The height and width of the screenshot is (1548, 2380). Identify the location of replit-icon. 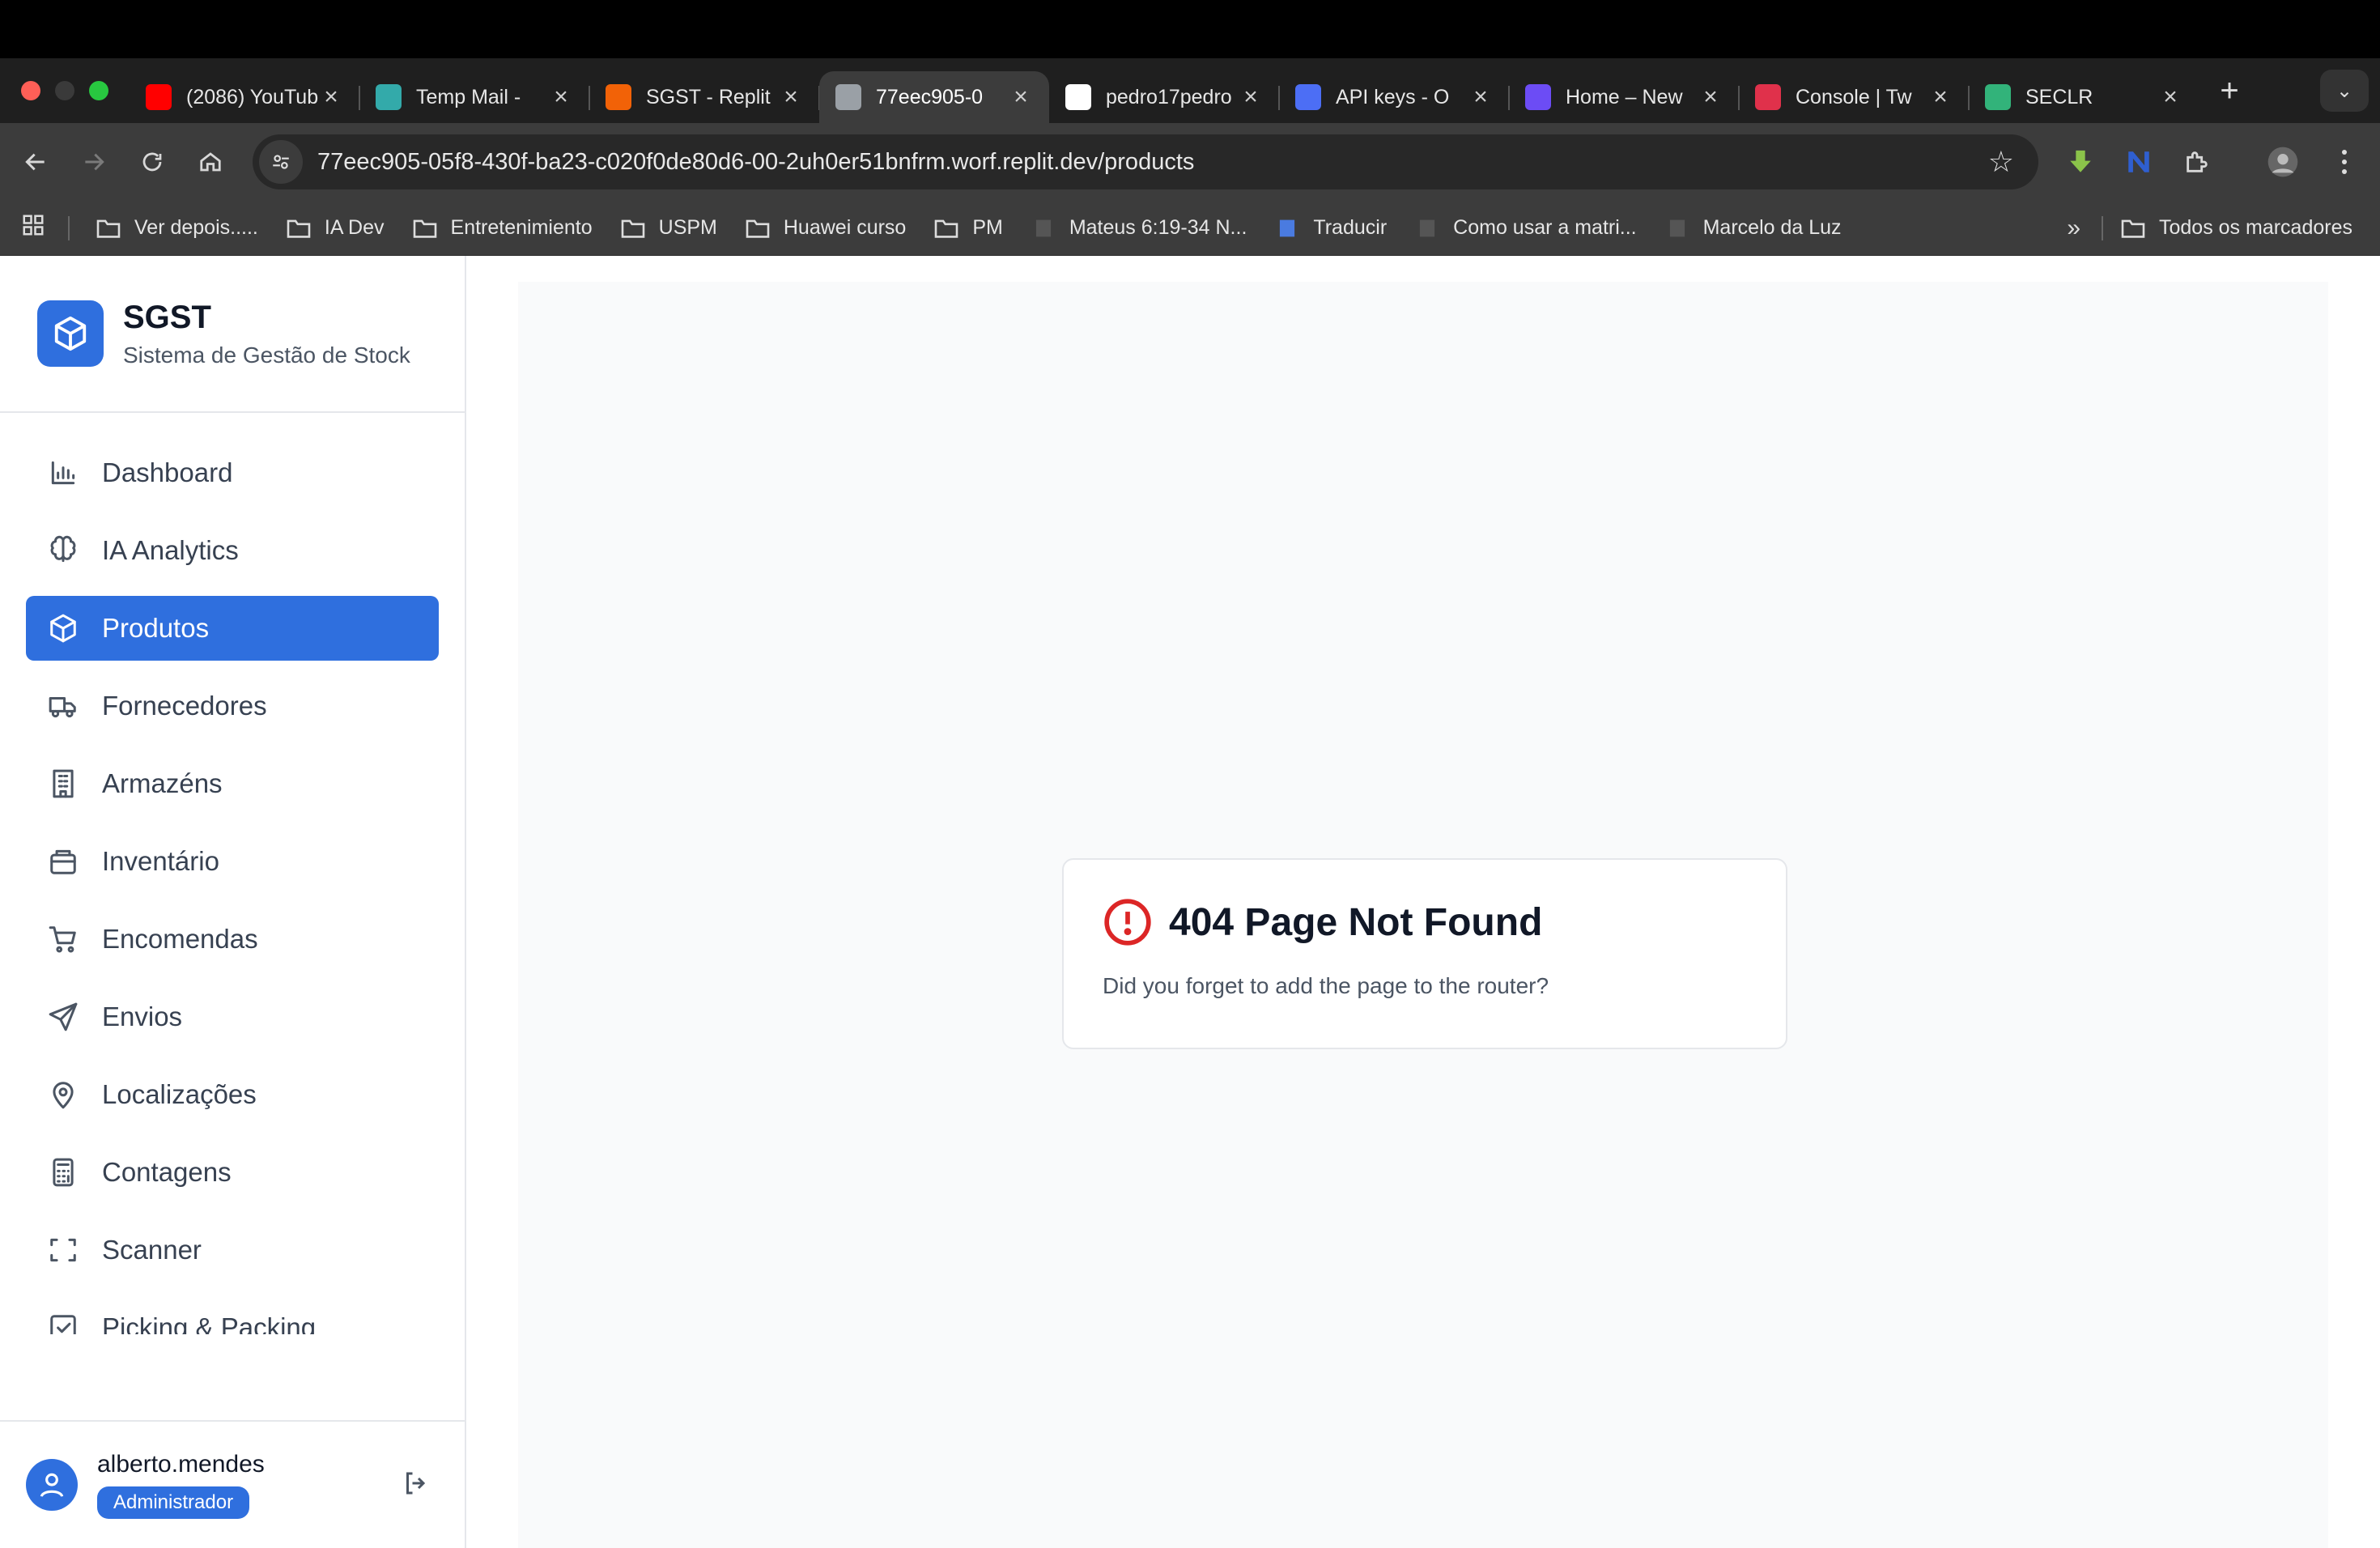
(619, 97).